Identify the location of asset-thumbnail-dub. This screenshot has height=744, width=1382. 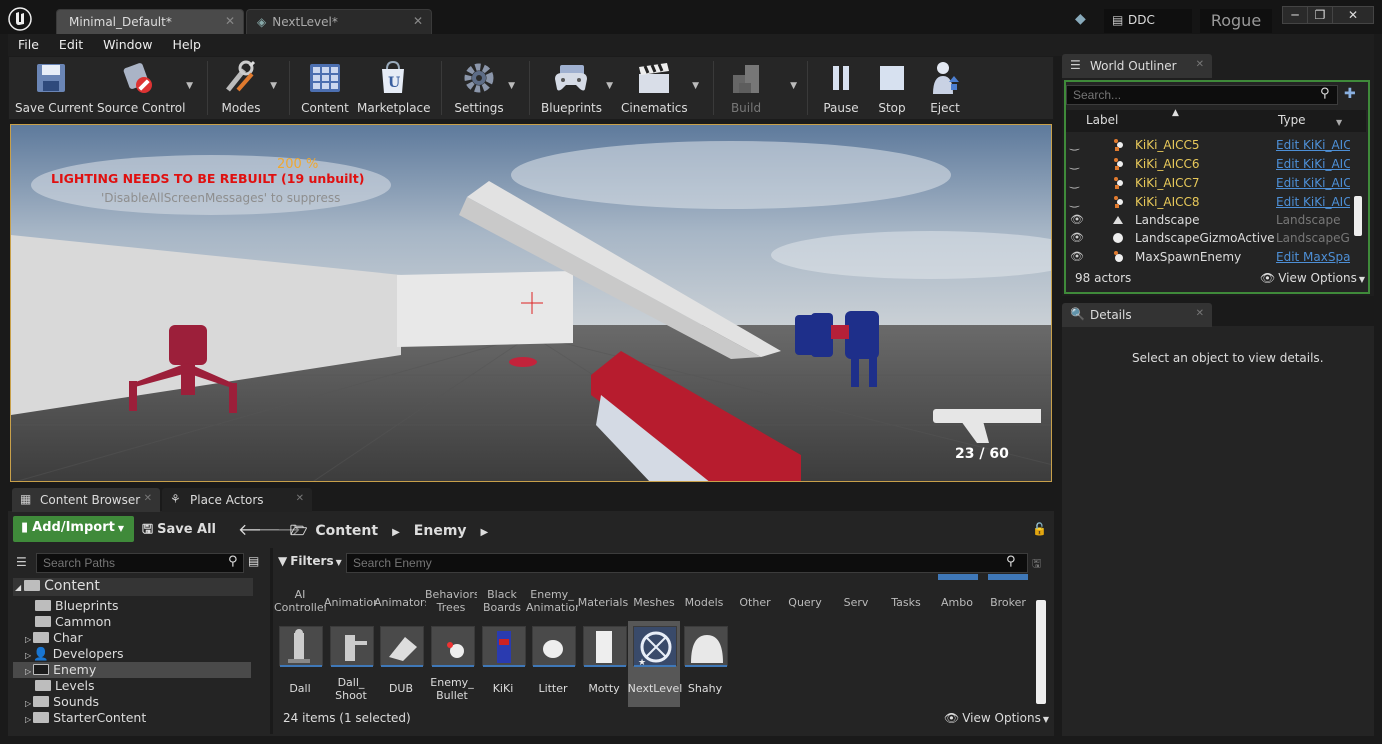
(402, 646).